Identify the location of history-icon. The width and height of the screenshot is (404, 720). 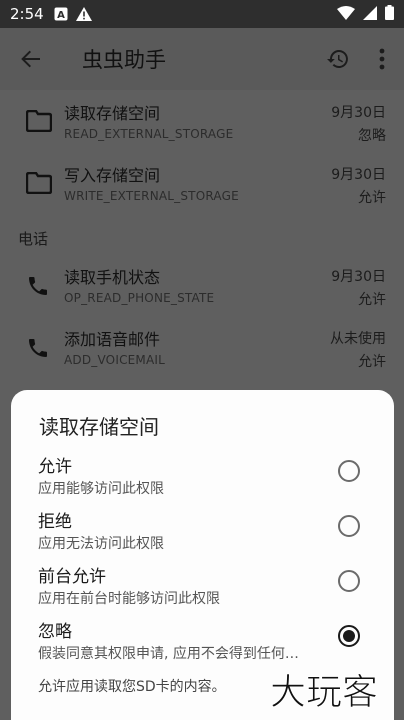
(337, 59).